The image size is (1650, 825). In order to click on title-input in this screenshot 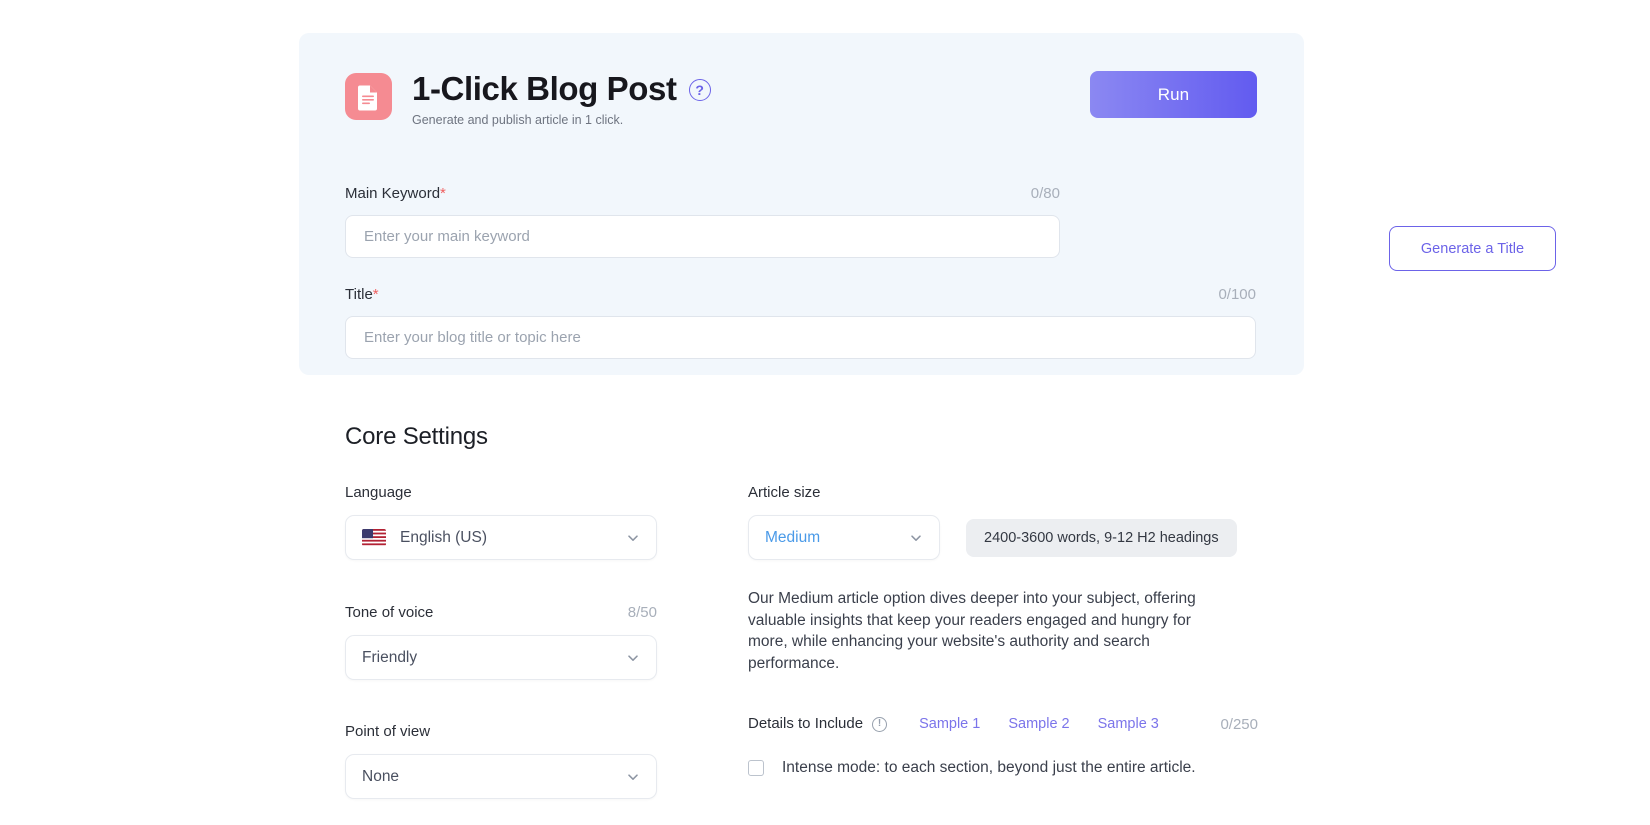, I will do `click(800, 337)`.